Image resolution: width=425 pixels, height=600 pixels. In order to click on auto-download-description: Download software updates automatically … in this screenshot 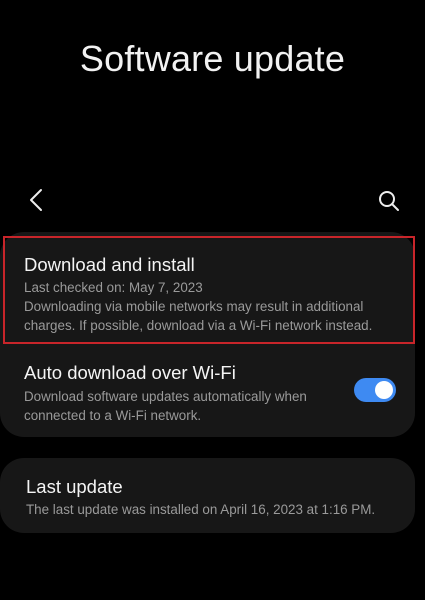, I will do `click(165, 406)`.